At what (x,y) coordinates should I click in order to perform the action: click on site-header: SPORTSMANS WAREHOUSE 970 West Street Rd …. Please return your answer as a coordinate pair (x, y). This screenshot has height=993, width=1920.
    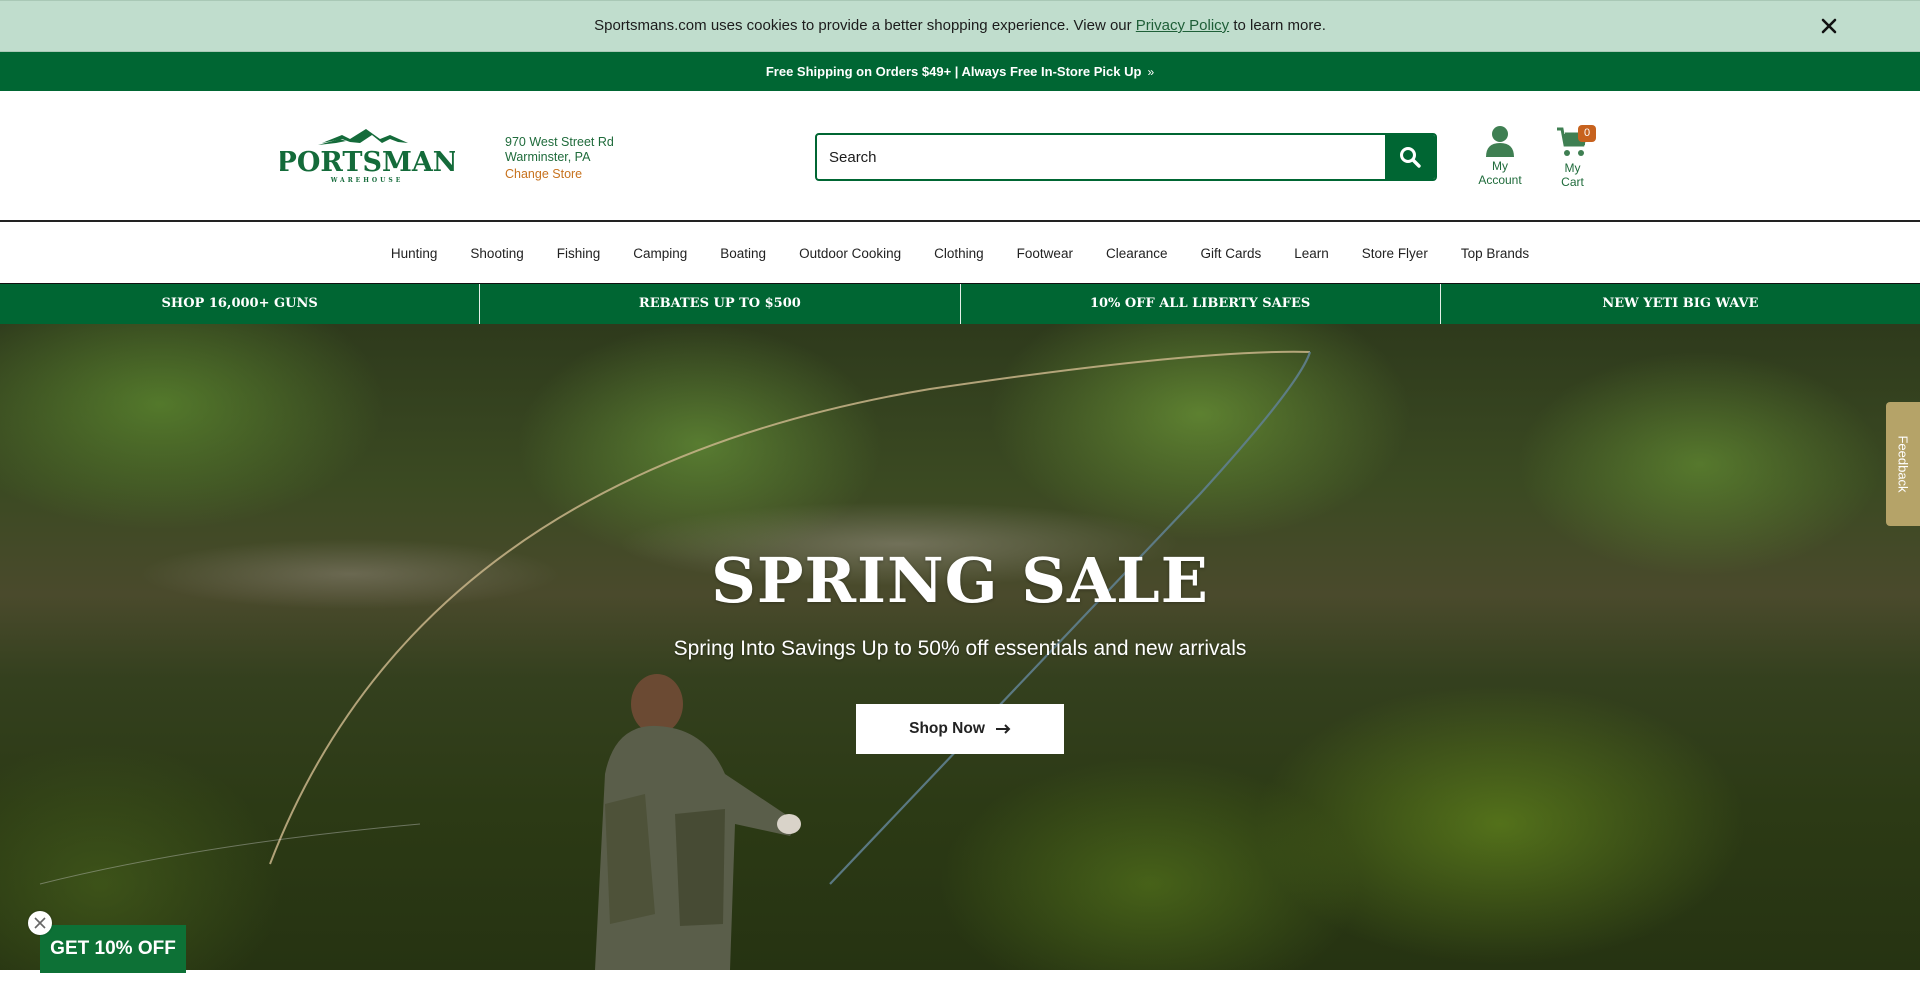
    Looking at the image, I should click on (960, 156).